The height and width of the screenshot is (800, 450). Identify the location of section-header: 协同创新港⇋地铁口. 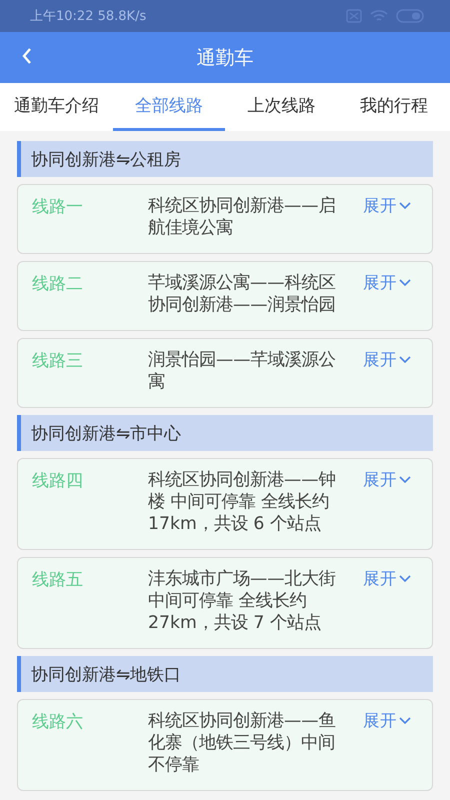
(225, 674).